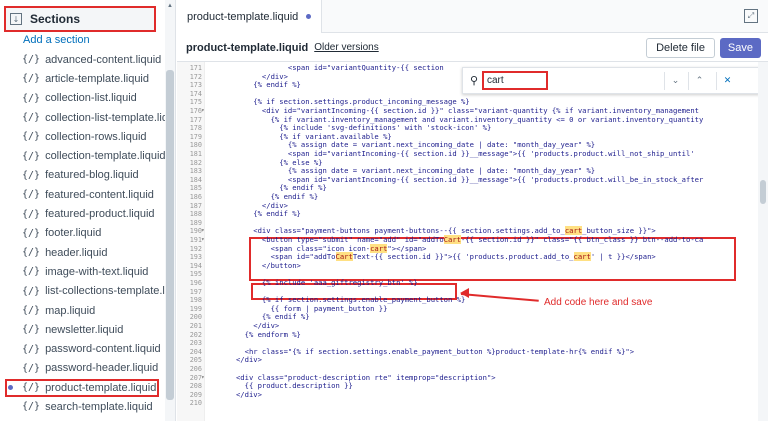  What do you see at coordinates (247, 47) in the screenshot?
I see `file-name: product-template.liquid` at bounding box center [247, 47].